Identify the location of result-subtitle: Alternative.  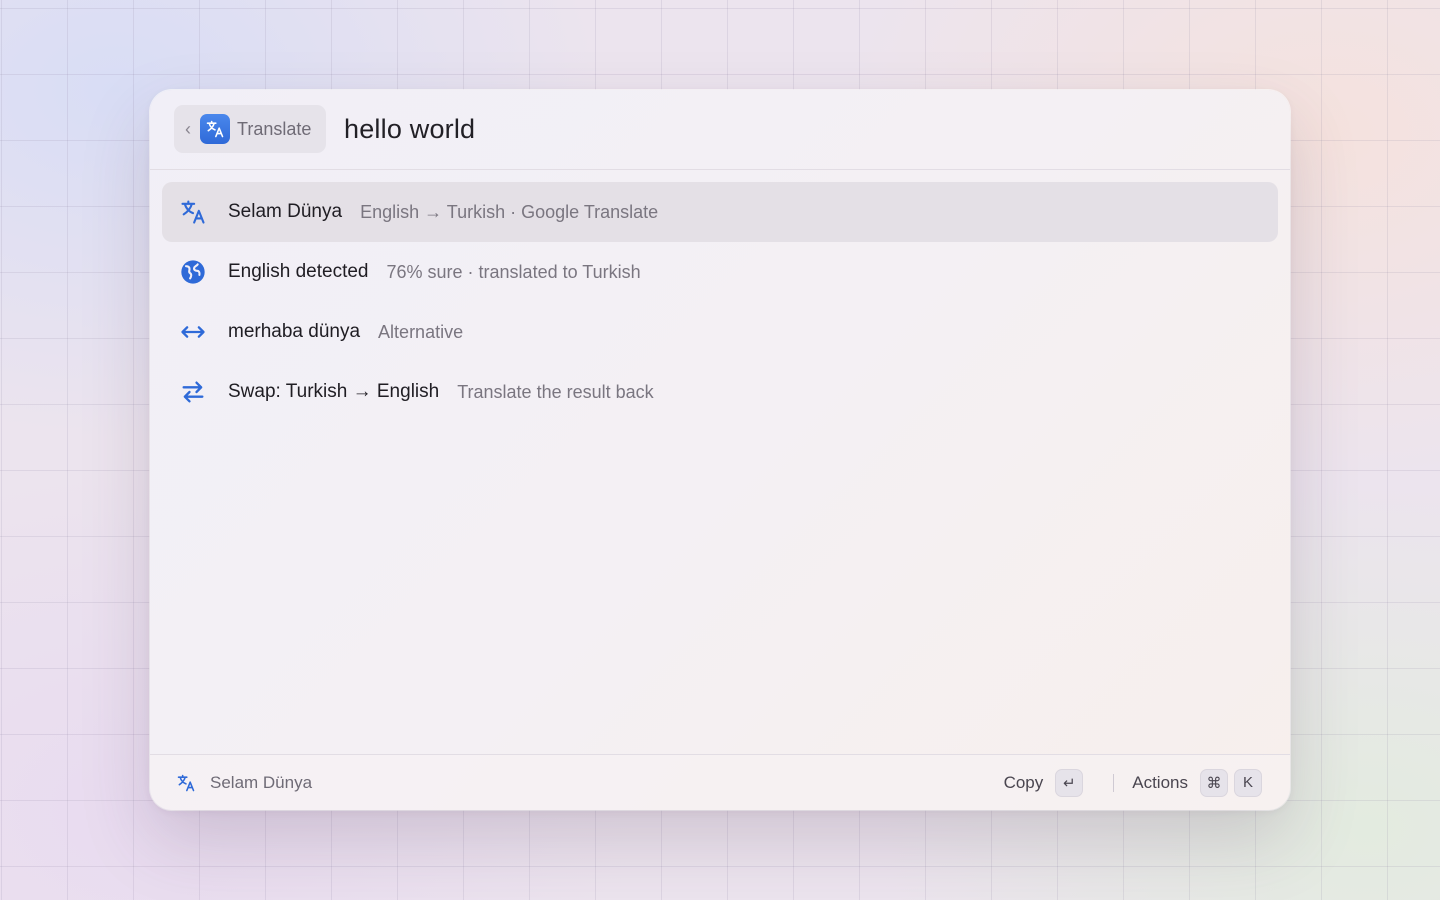
(421, 331).